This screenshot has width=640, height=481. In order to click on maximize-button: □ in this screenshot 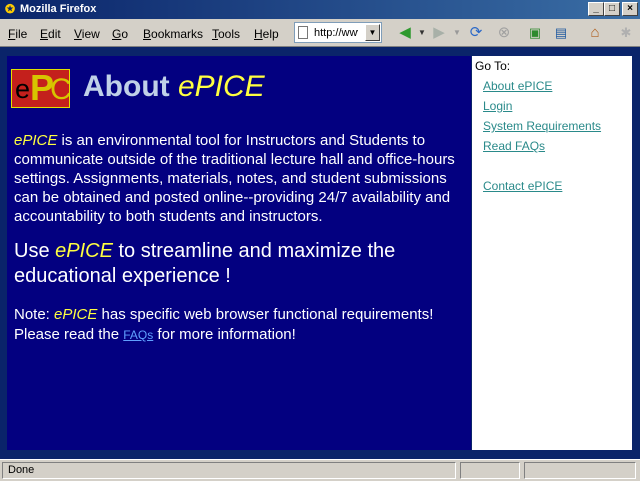, I will do `click(612, 9)`.